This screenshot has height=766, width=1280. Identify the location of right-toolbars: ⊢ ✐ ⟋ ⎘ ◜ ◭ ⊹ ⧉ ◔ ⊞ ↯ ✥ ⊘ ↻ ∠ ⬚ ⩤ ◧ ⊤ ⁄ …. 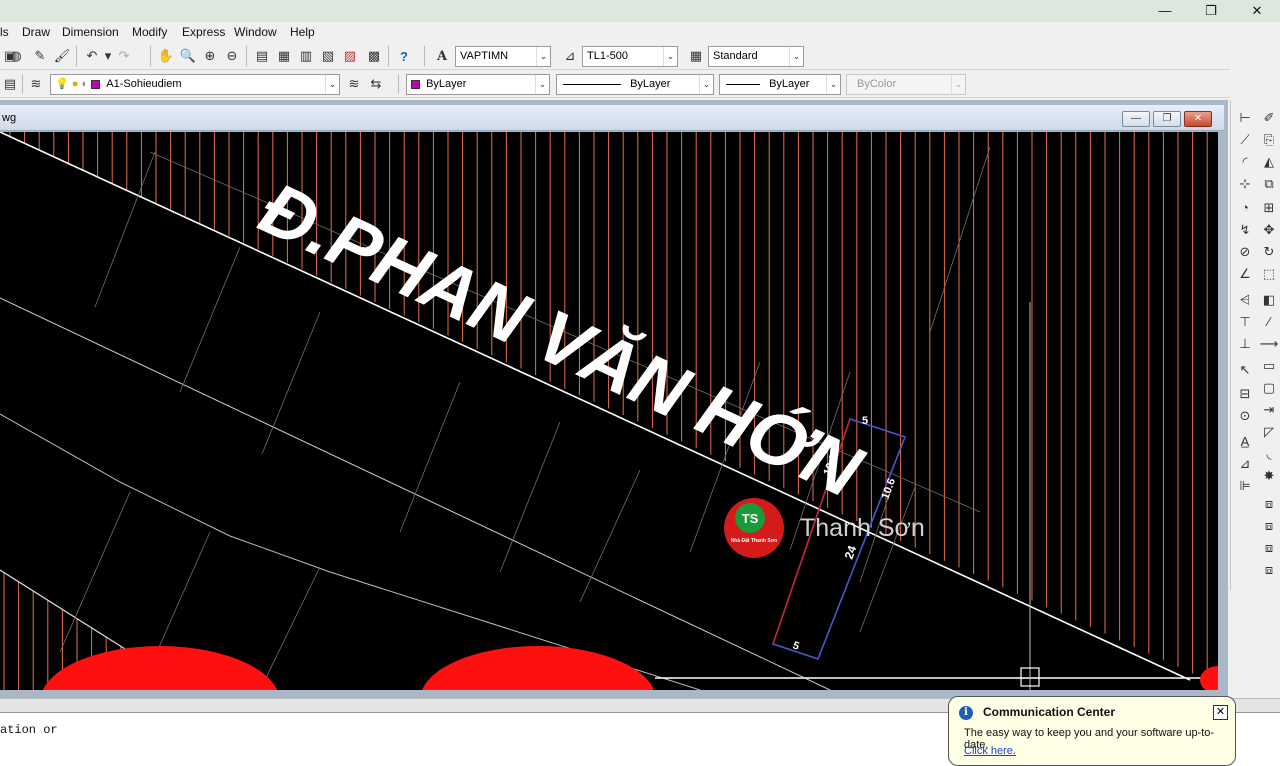
(1255, 345).